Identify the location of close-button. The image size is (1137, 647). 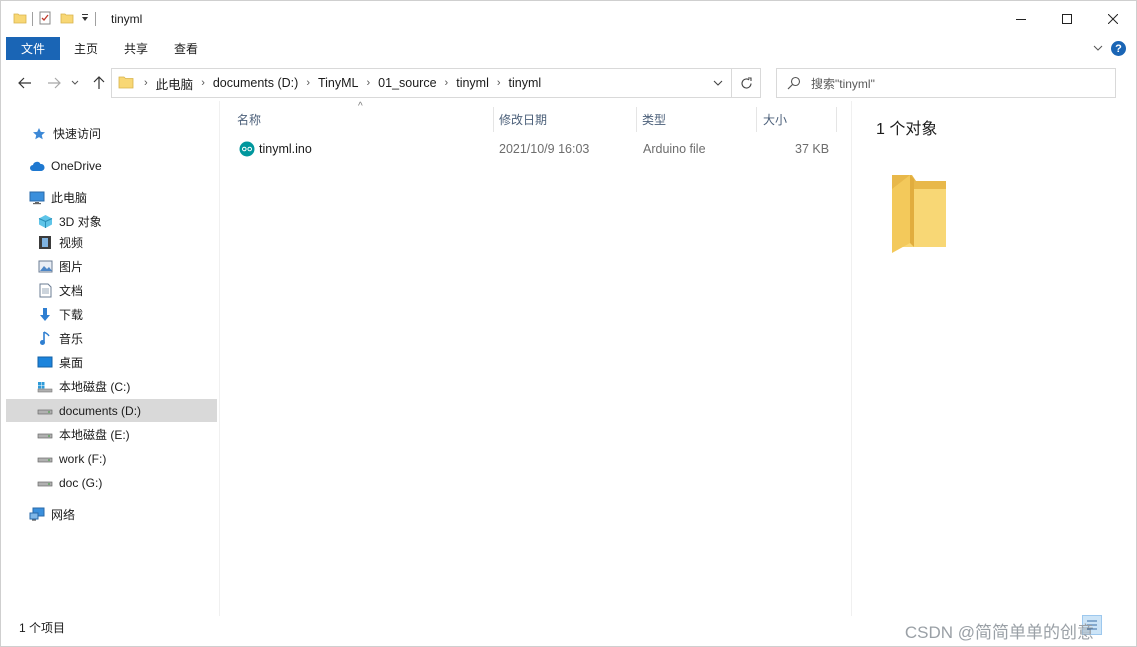
(1113, 19).